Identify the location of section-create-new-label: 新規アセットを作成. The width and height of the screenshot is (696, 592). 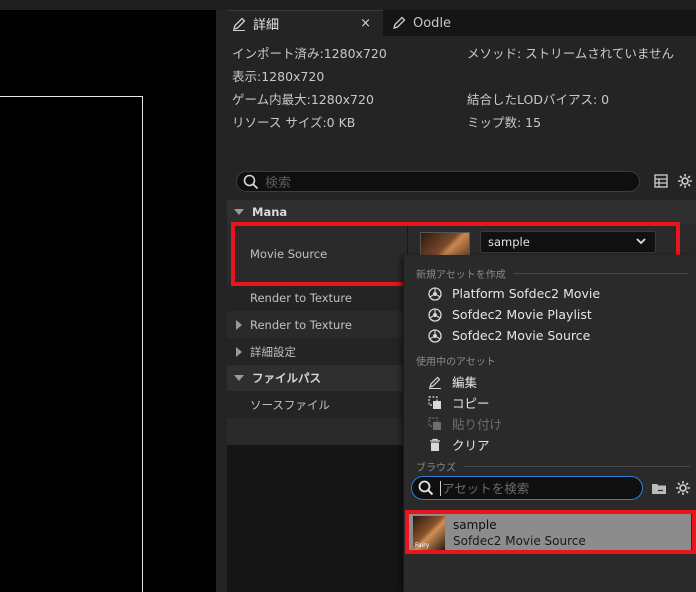
(461, 275).